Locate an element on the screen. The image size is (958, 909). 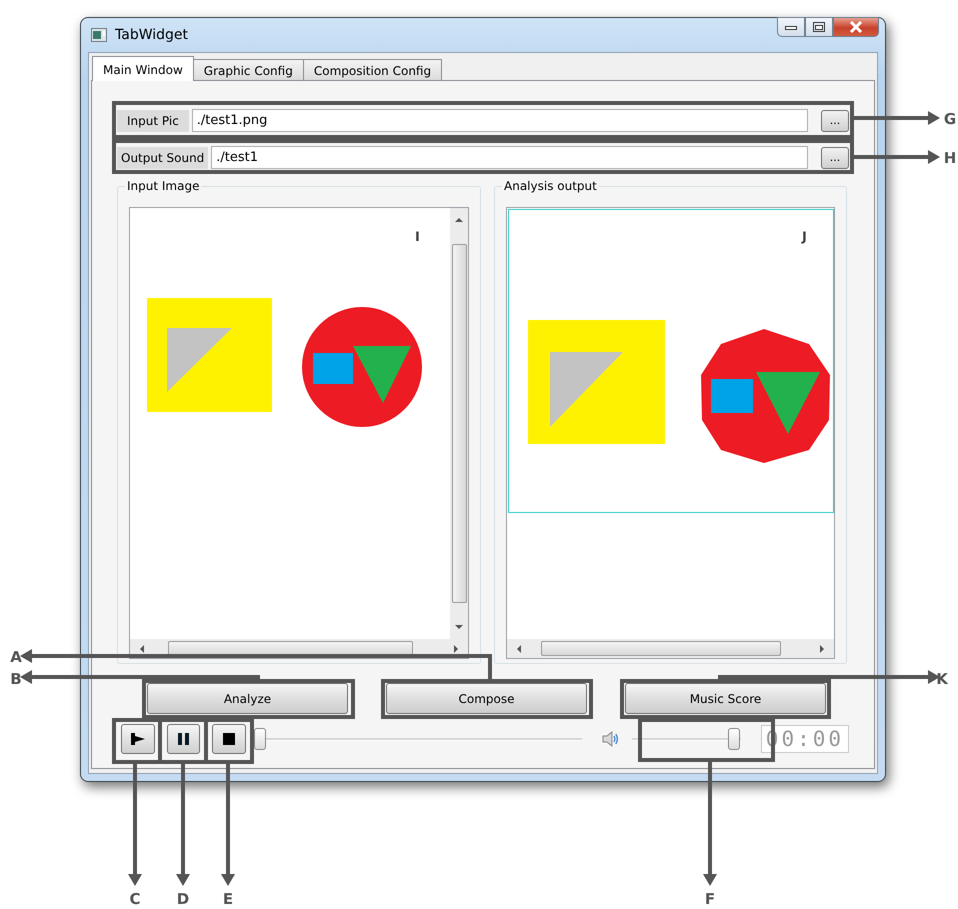
callout-letter: C is located at coordinates (135, 899).